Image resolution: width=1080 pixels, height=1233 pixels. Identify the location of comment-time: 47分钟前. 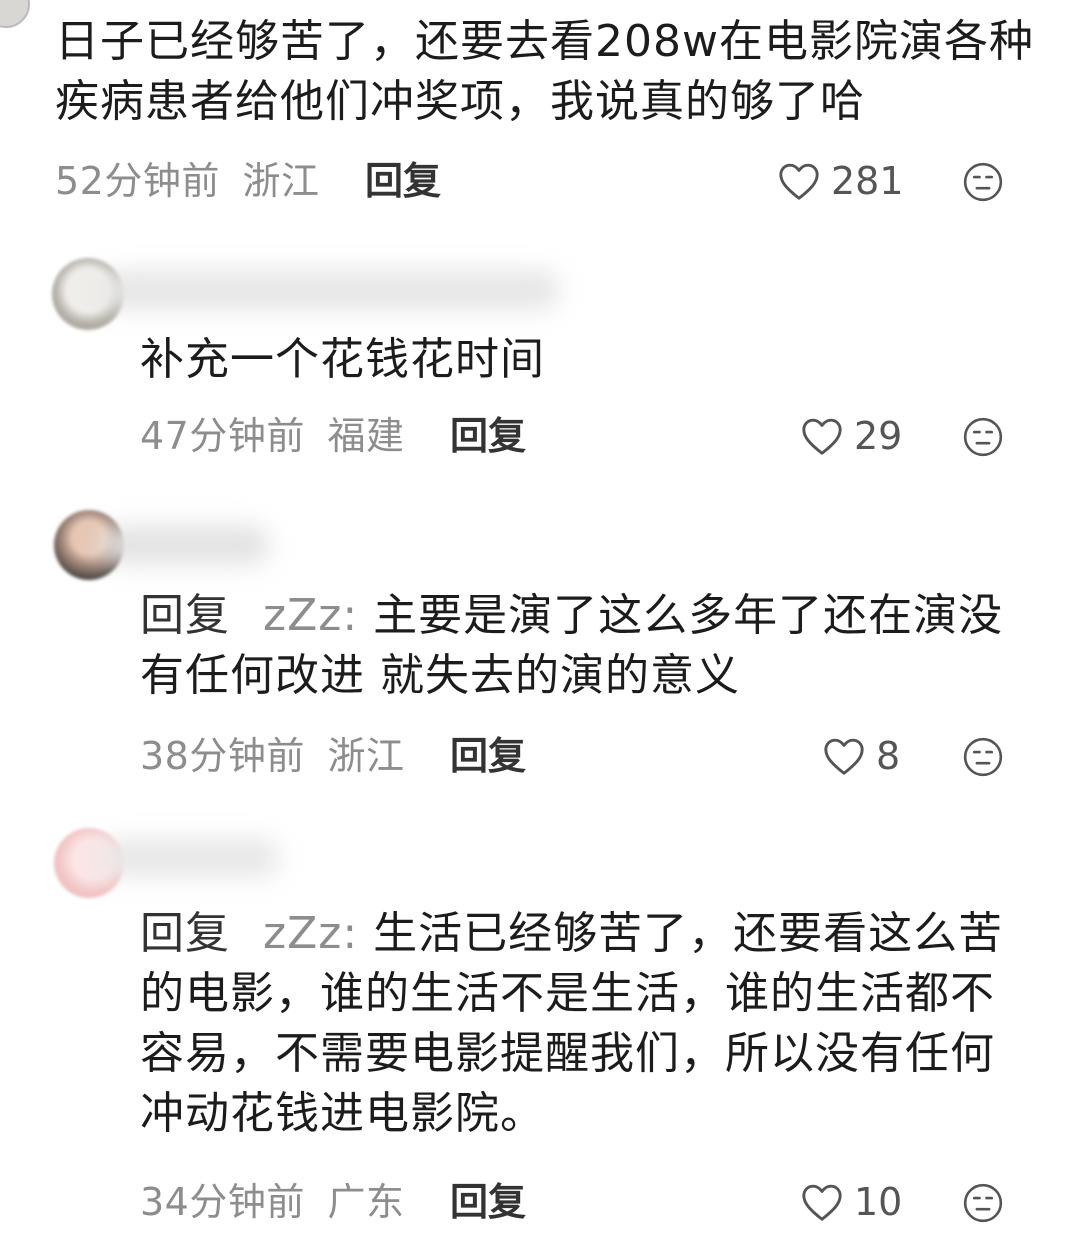
(222, 436).